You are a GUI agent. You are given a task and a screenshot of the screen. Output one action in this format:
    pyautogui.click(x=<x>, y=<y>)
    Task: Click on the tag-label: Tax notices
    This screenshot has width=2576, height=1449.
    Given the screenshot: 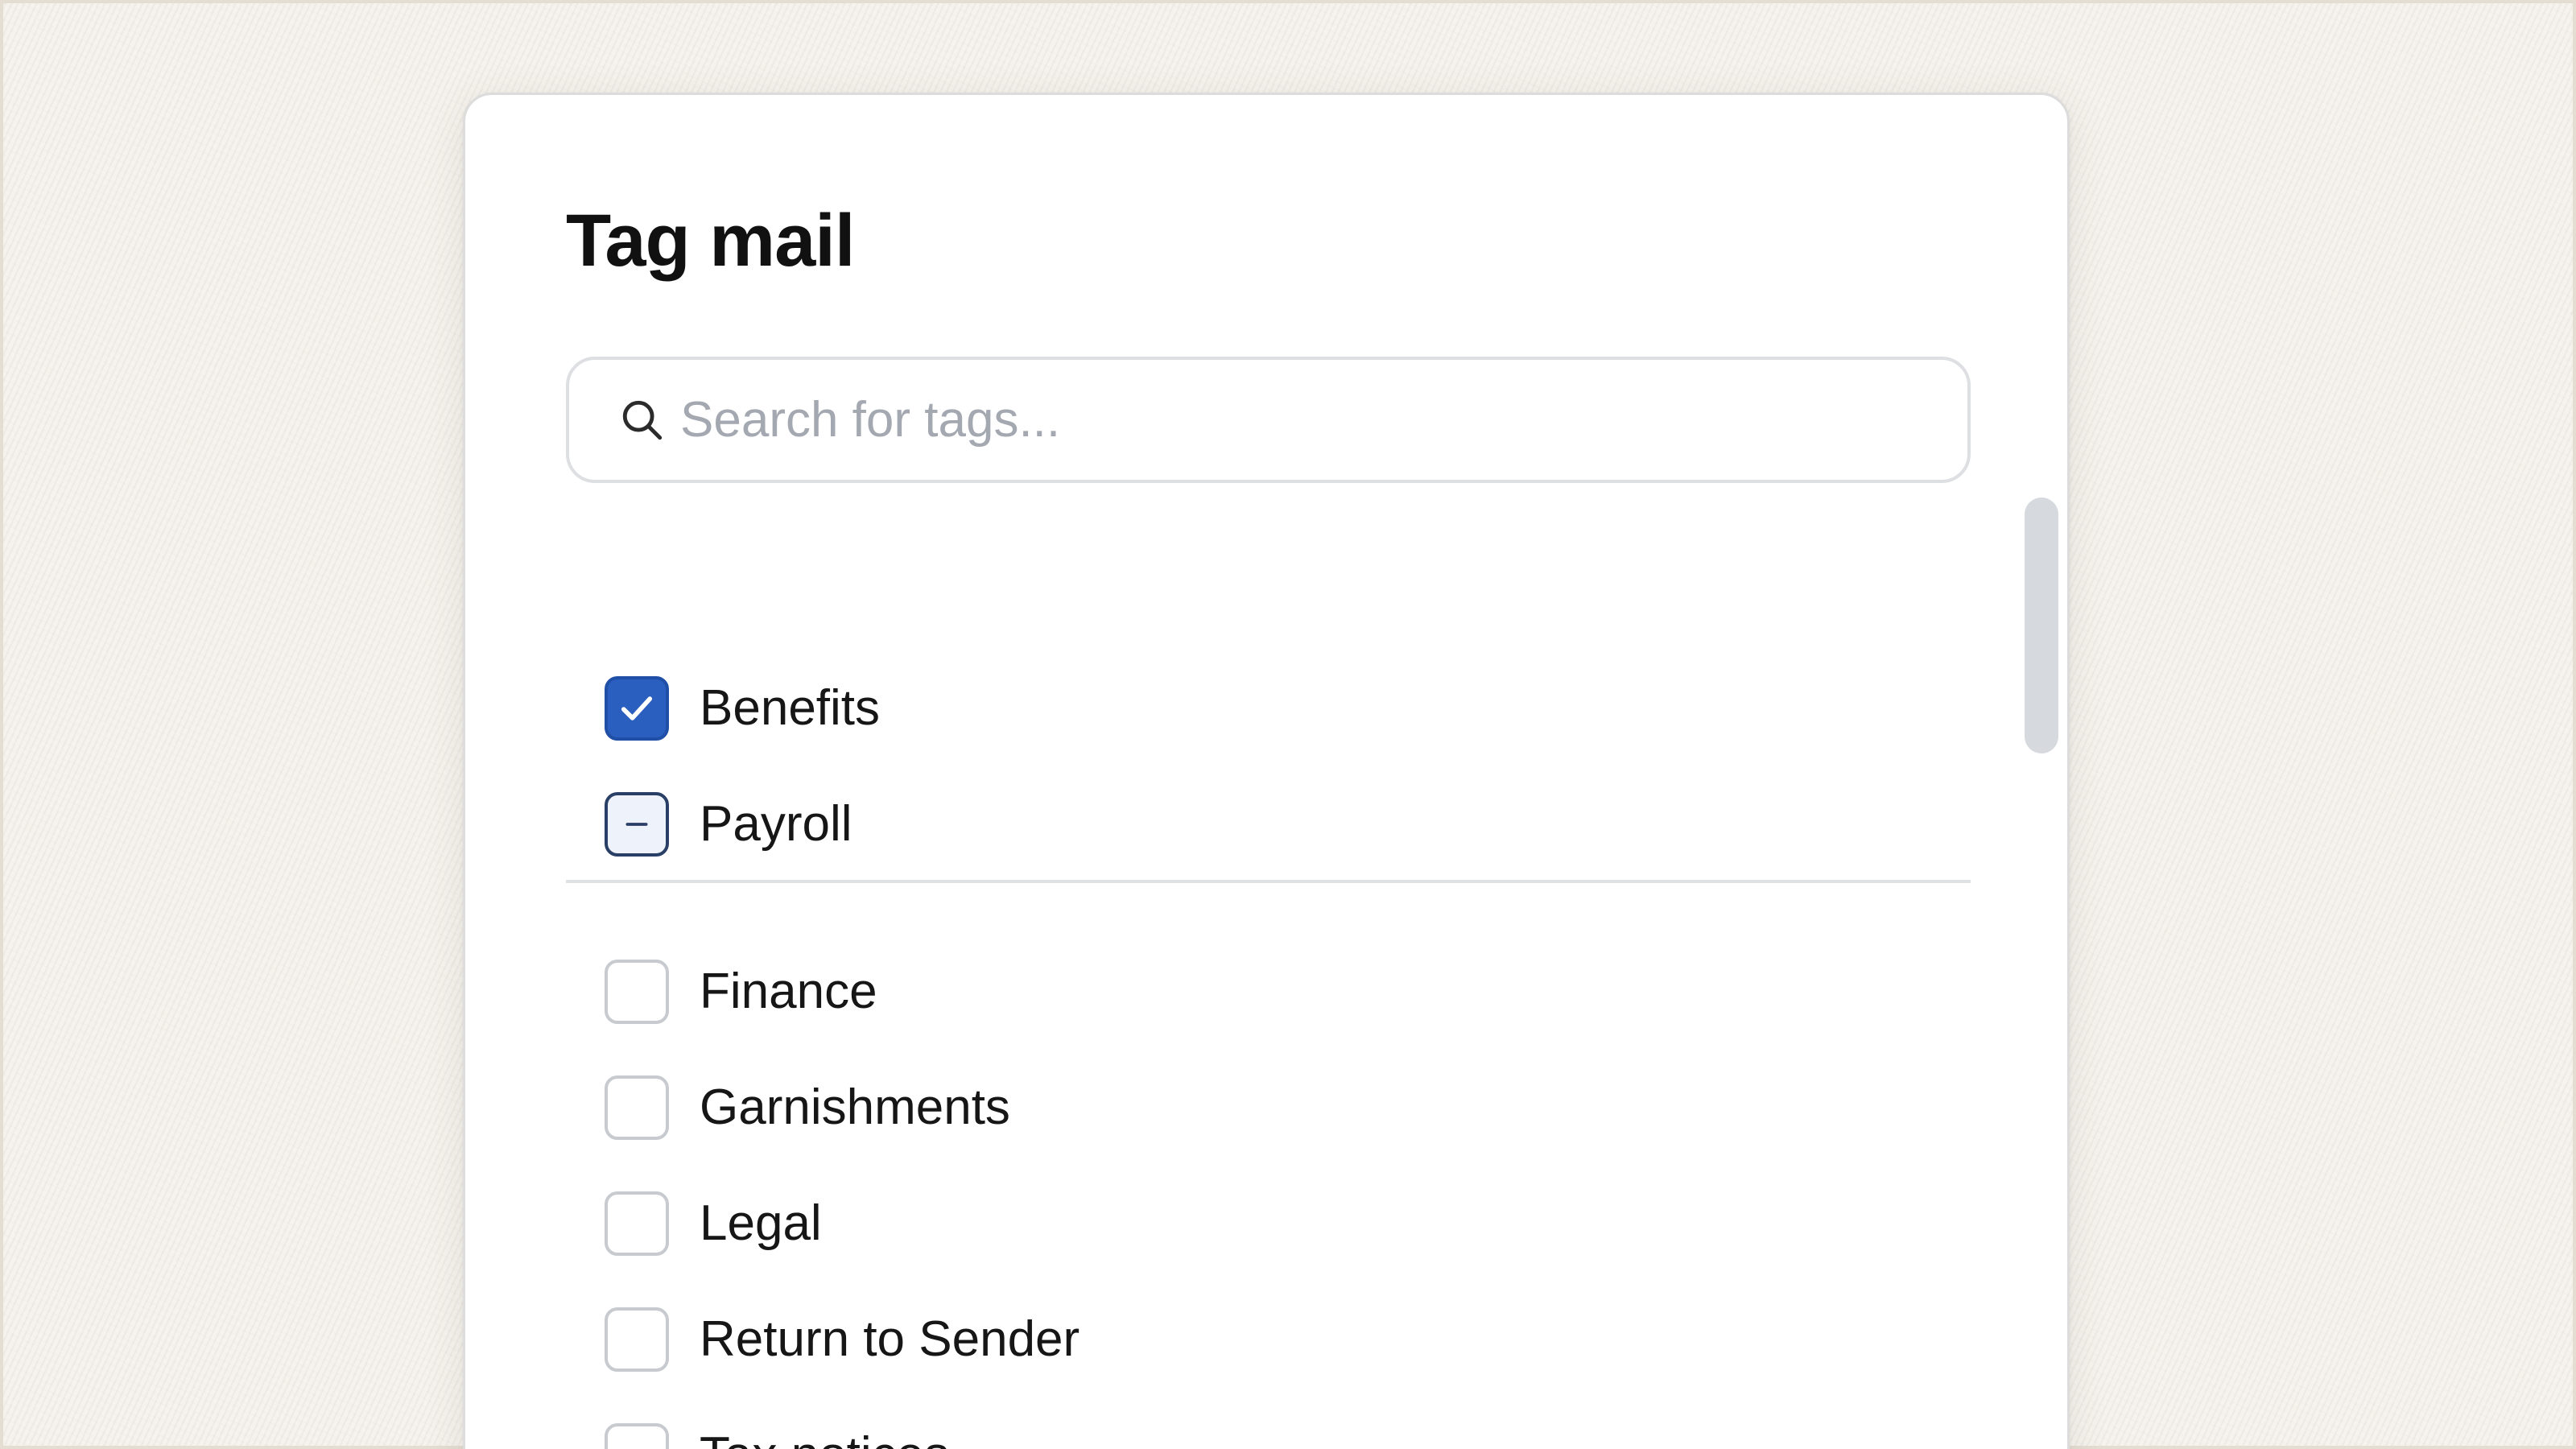 What is the action you would take?
    pyautogui.click(x=824, y=1439)
    